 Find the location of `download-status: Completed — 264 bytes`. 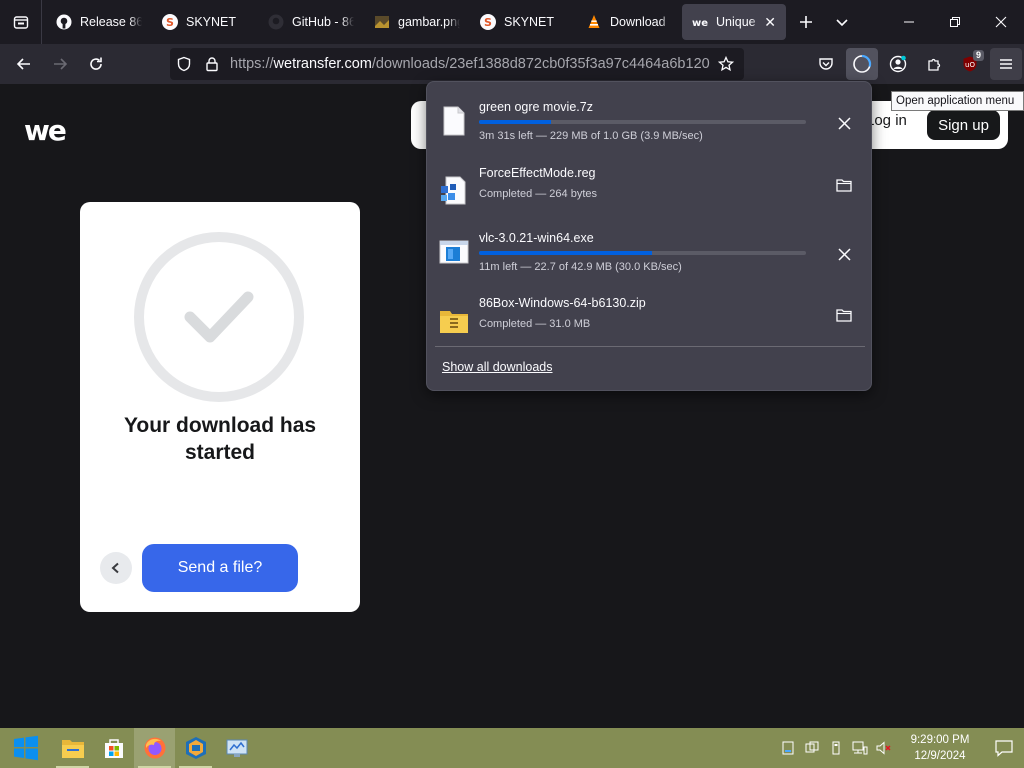

download-status: Completed — 264 bytes is located at coordinates (538, 194).